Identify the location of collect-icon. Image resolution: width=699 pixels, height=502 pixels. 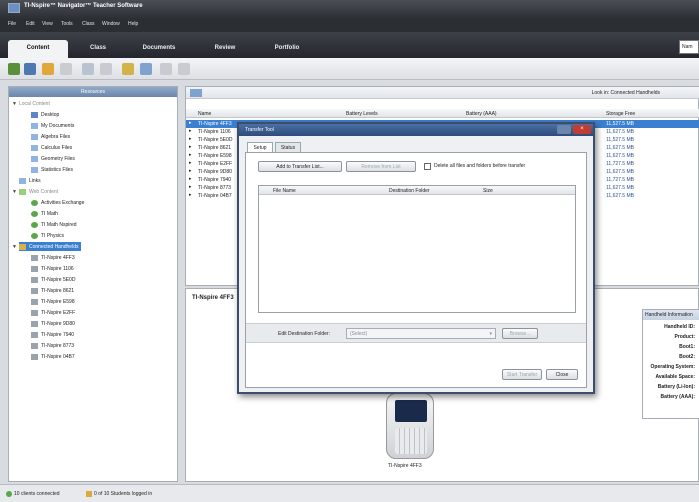
(106, 69).